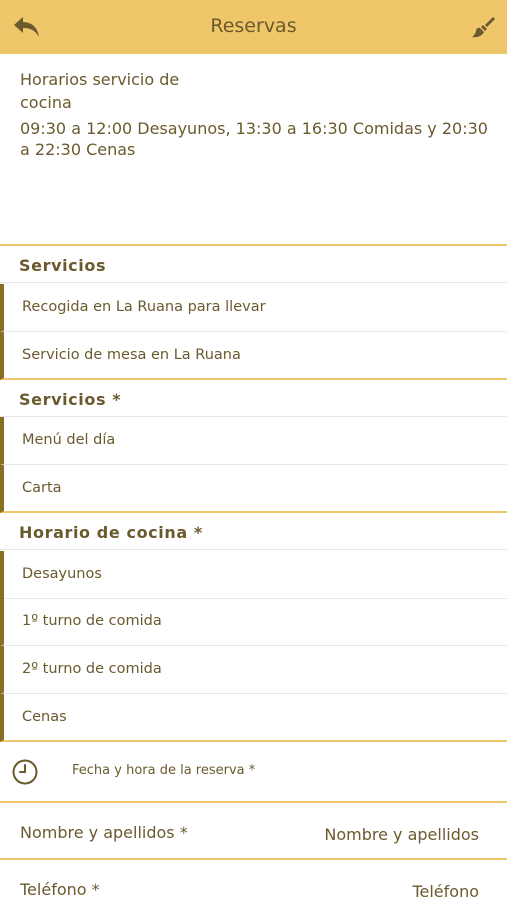 The image size is (507, 900). What do you see at coordinates (253, 832) in the screenshot?
I see `name-row: Nombre y apellidos *` at bounding box center [253, 832].